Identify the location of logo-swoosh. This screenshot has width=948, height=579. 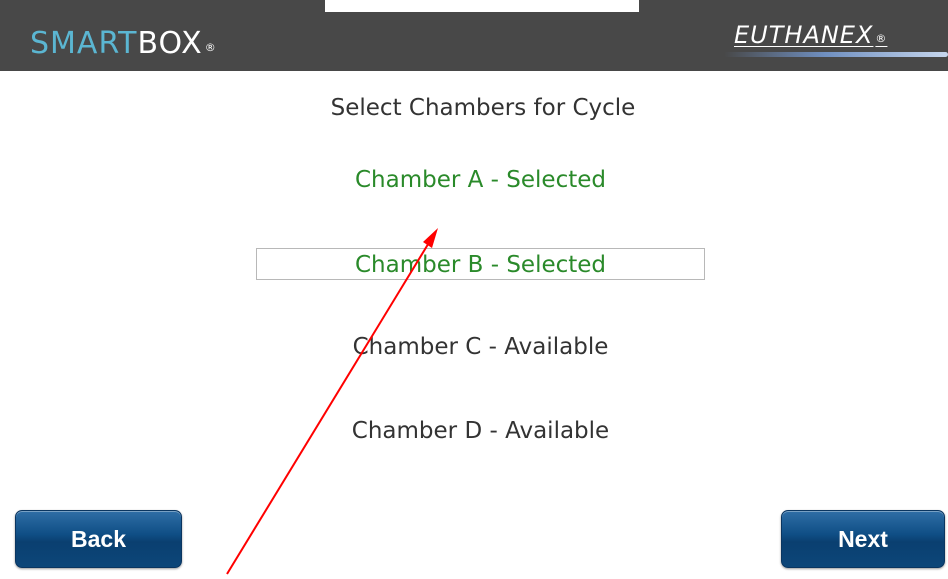
(836, 54).